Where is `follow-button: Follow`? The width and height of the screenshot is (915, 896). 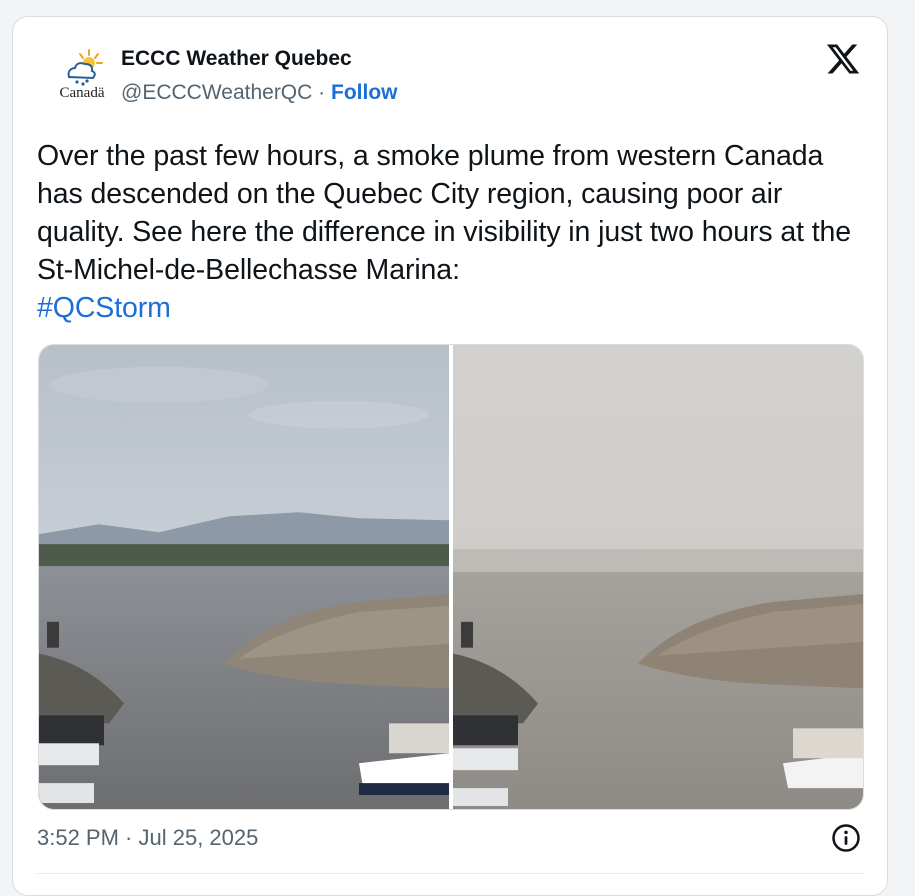
follow-button: Follow is located at coordinates (364, 92).